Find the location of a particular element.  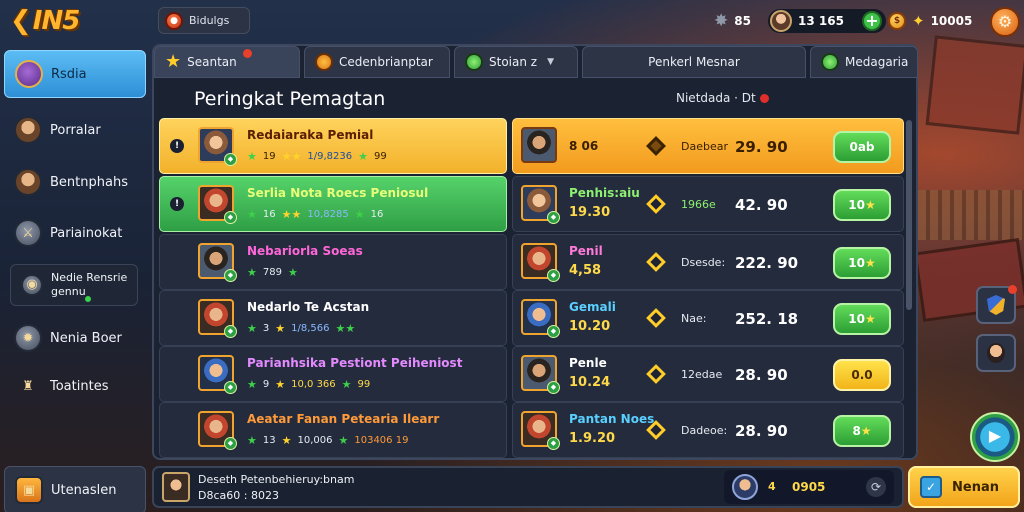

back-chevron-icon: ❮ is located at coordinates (21, 21).